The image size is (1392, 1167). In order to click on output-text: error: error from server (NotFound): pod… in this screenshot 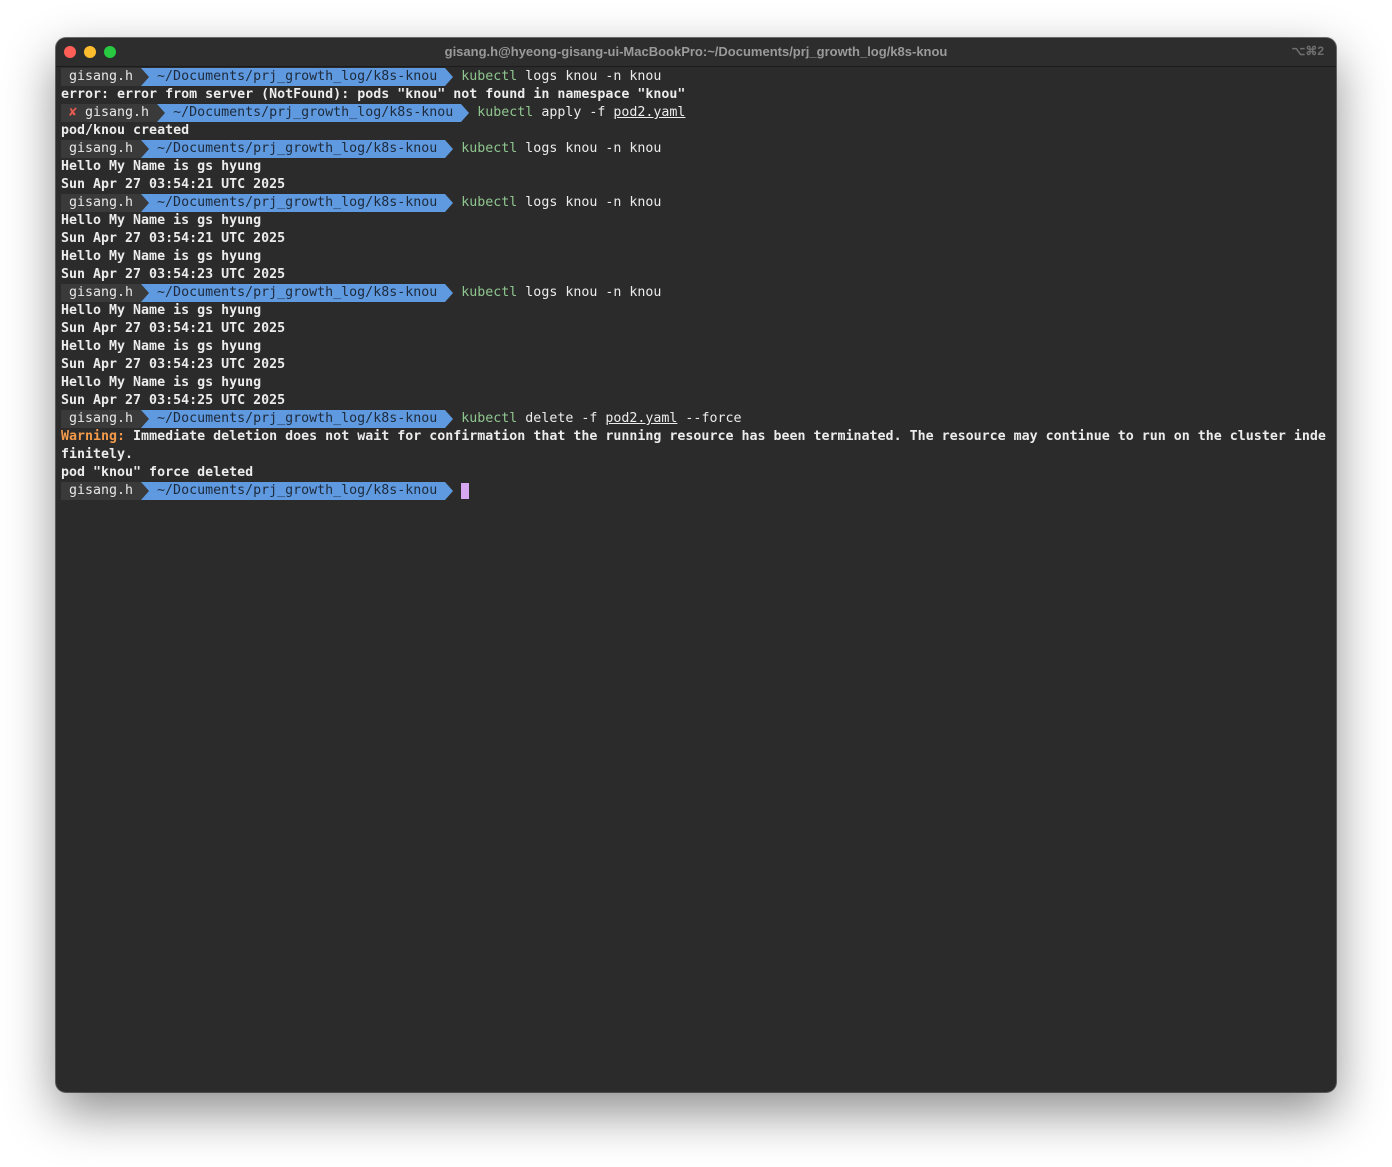, I will do `click(373, 94)`.